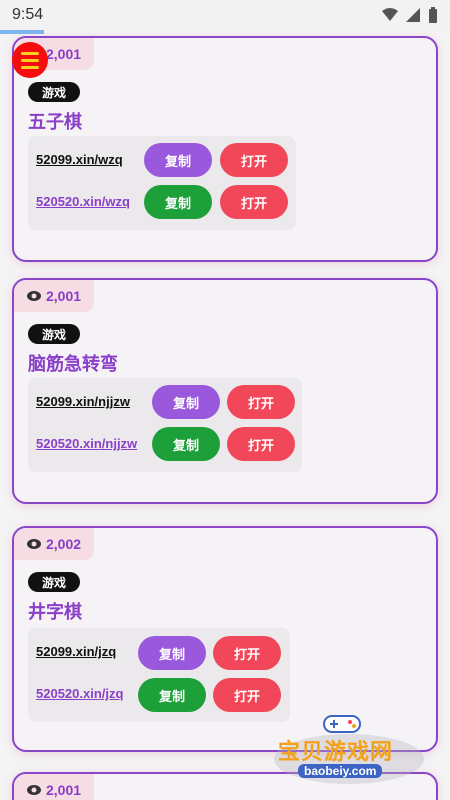 This screenshot has height=800, width=450. What do you see at coordinates (28, 14) in the screenshot?
I see `status-time: 9:54` at bounding box center [28, 14].